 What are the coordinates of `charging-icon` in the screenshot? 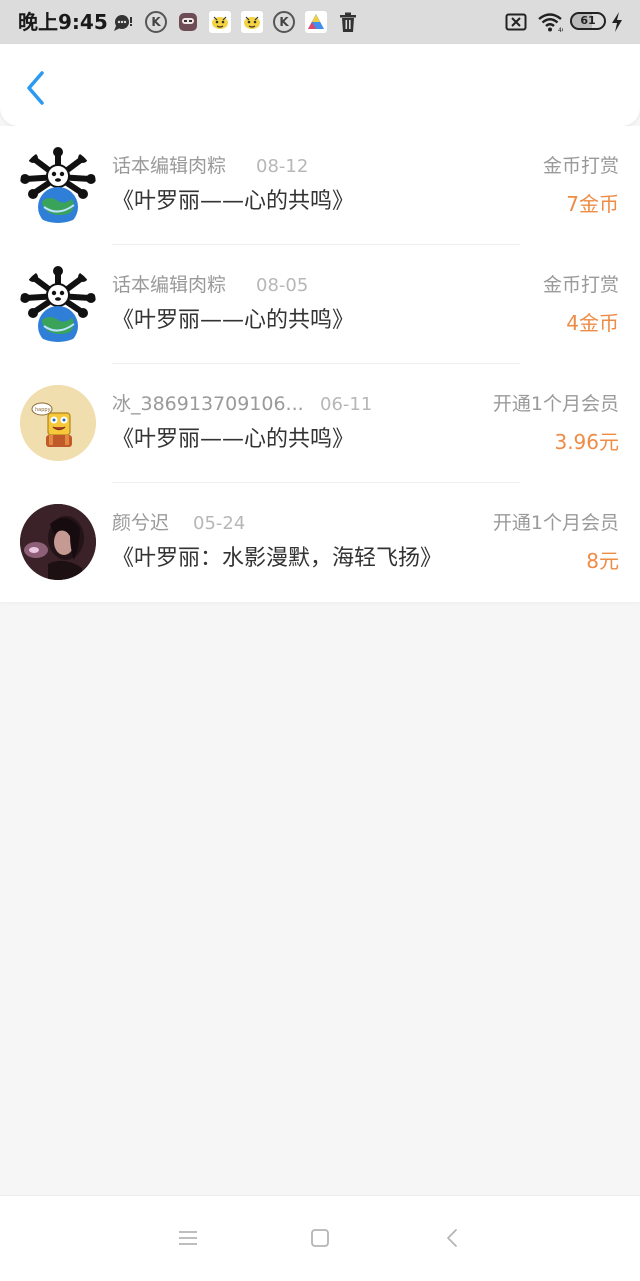 It's located at (617, 22).